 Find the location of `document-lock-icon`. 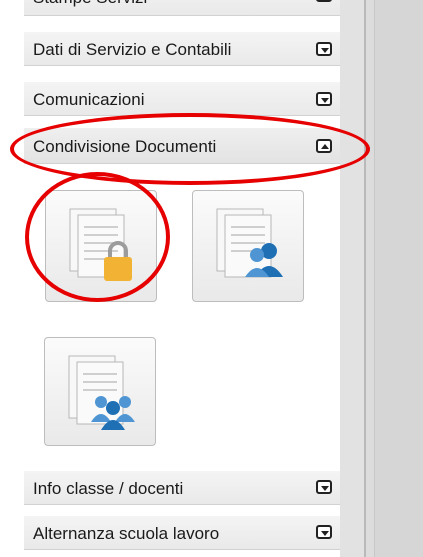

document-lock-icon is located at coordinates (100, 244).